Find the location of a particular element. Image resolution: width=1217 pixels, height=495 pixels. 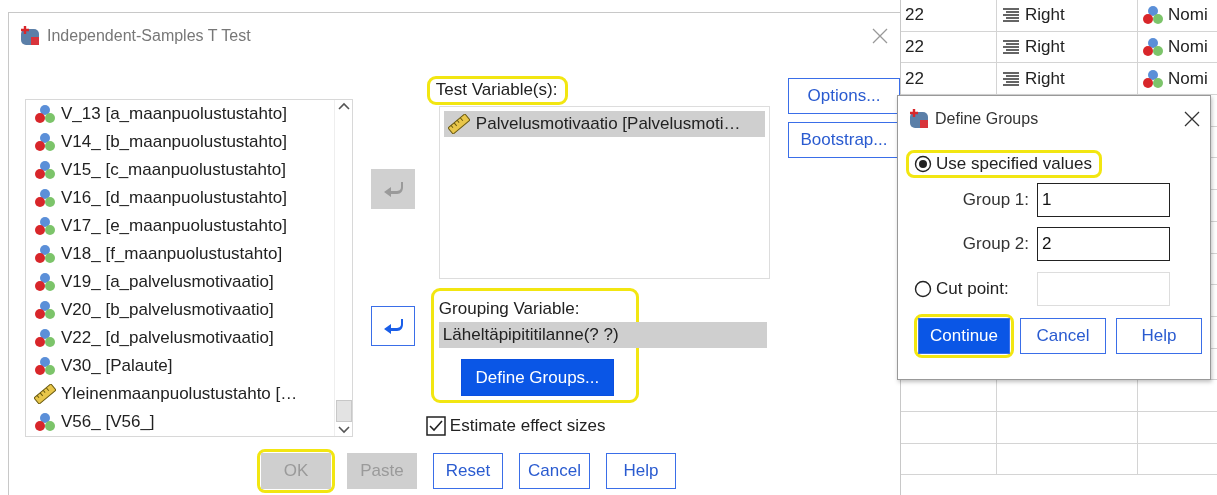

list-item: V30_ [Palaute] is located at coordinates (117, 366).